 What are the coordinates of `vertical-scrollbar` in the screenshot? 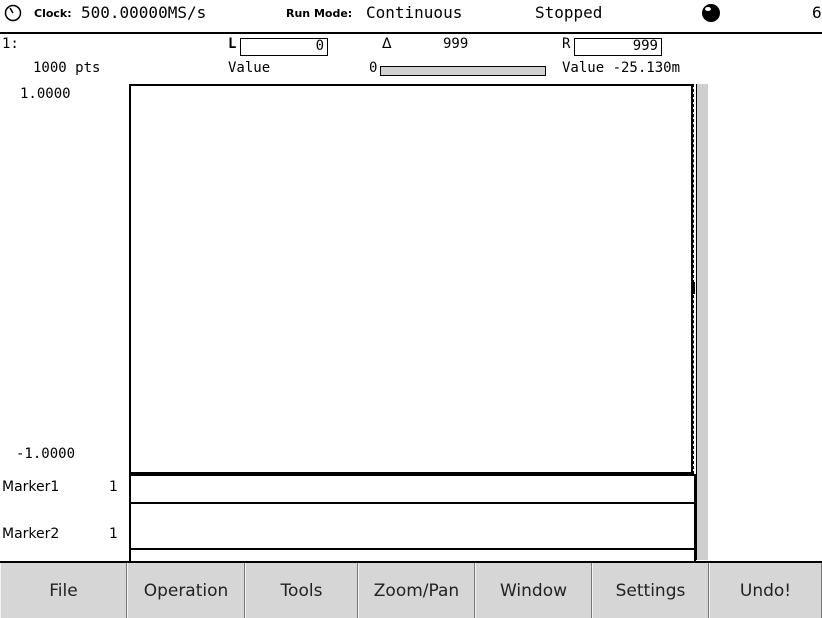 It's located at (702, 322).